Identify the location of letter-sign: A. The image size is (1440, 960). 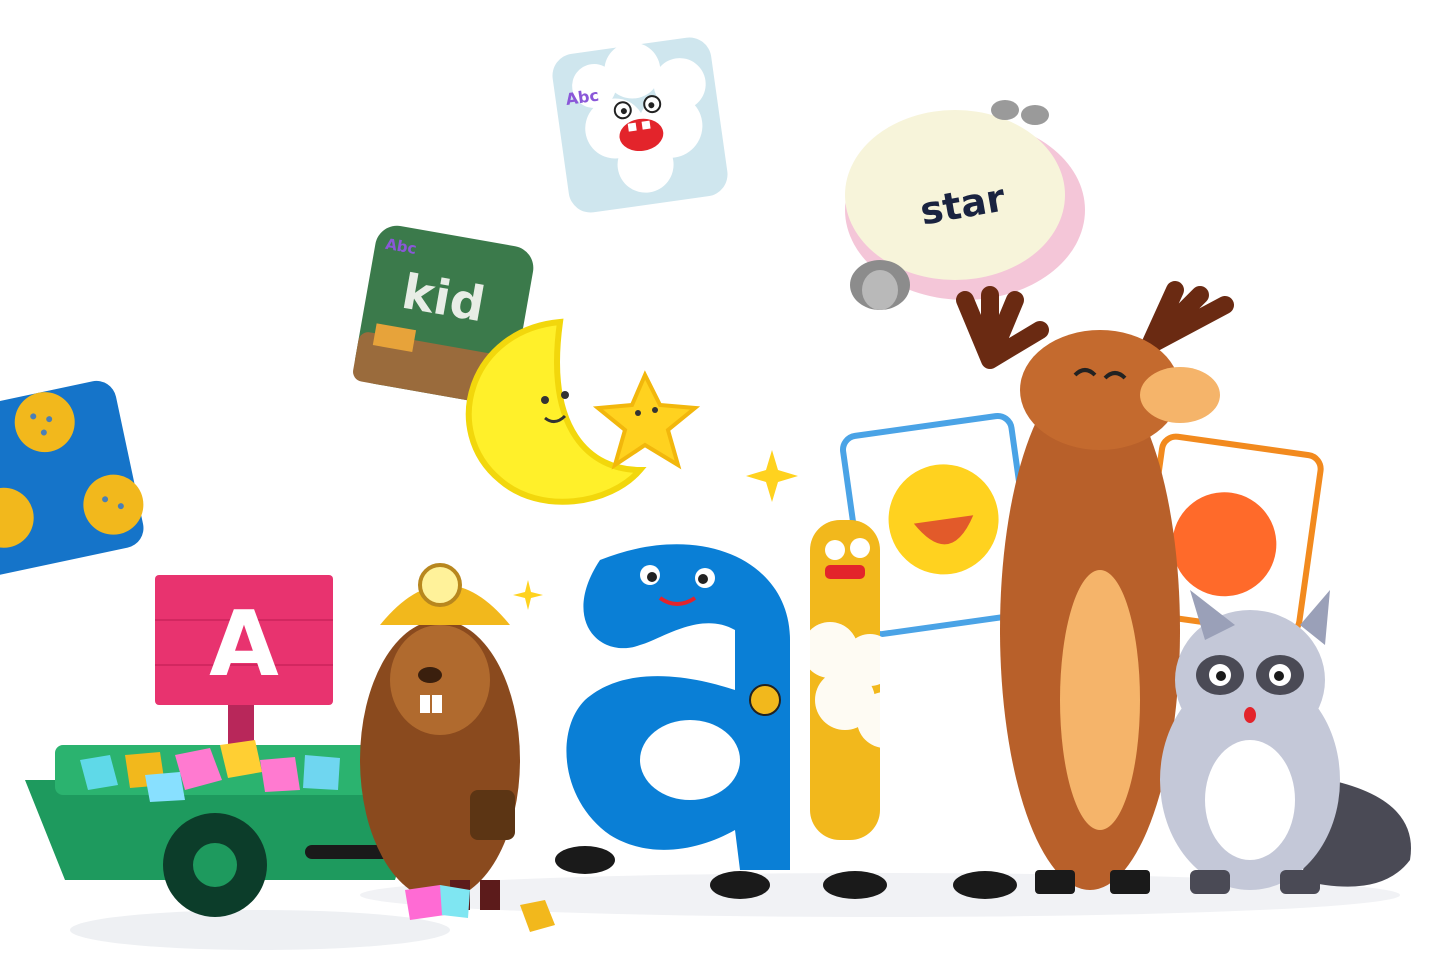
(244, 667).